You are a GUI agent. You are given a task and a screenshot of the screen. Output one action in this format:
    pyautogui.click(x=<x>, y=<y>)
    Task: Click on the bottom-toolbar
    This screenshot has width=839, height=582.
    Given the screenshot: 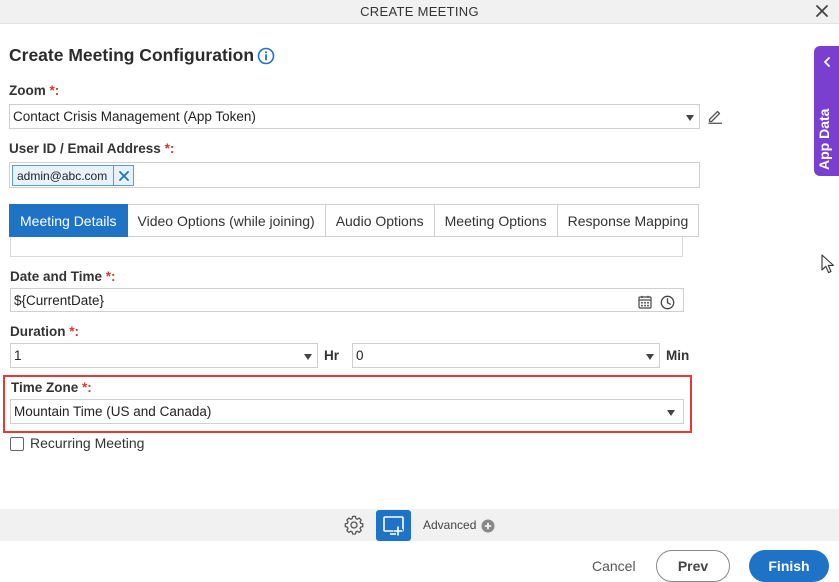 What is the action you would take?
    pyautogui.click(x=419, y=525)
    